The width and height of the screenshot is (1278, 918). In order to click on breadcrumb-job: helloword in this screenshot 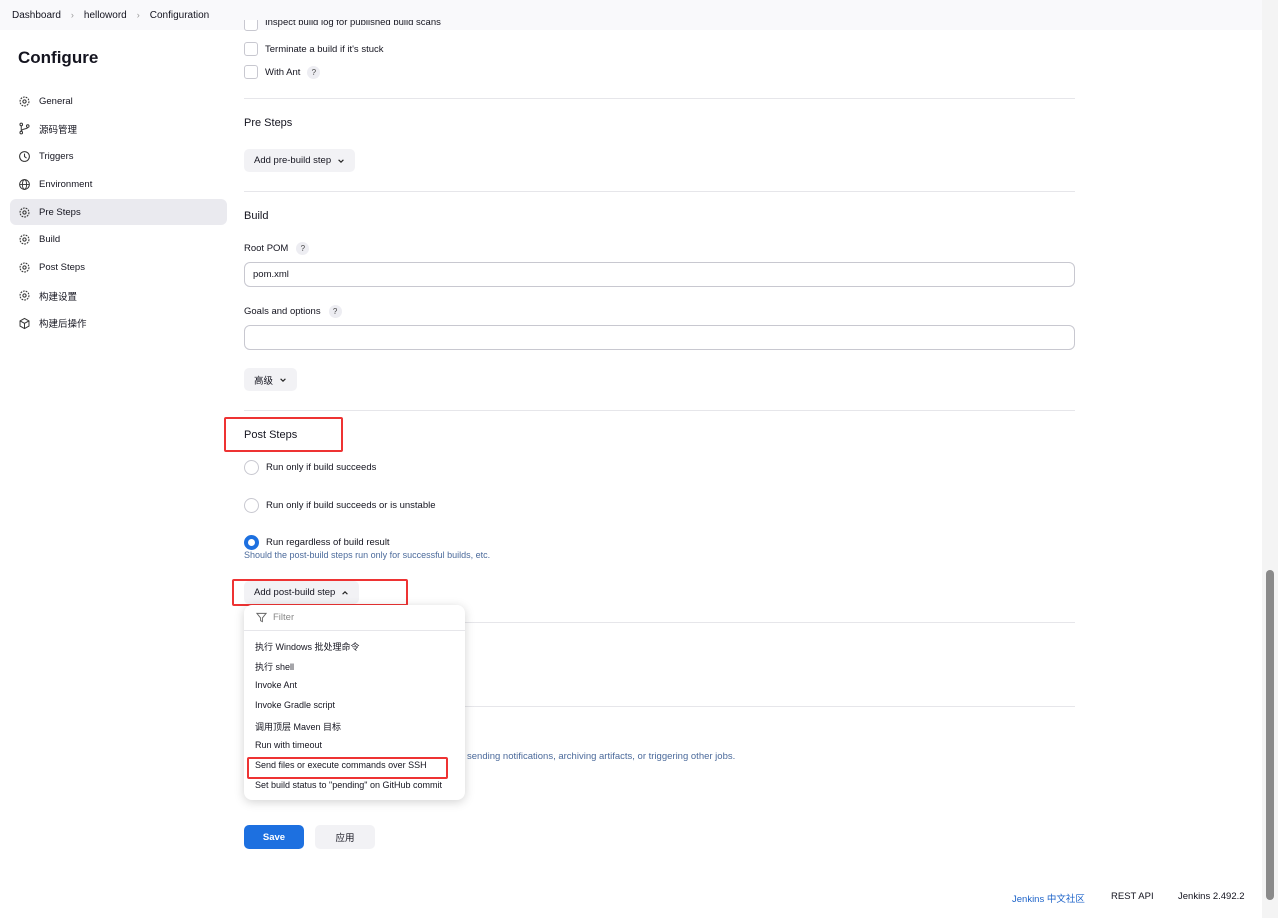, I will do `click(105, 15)`.